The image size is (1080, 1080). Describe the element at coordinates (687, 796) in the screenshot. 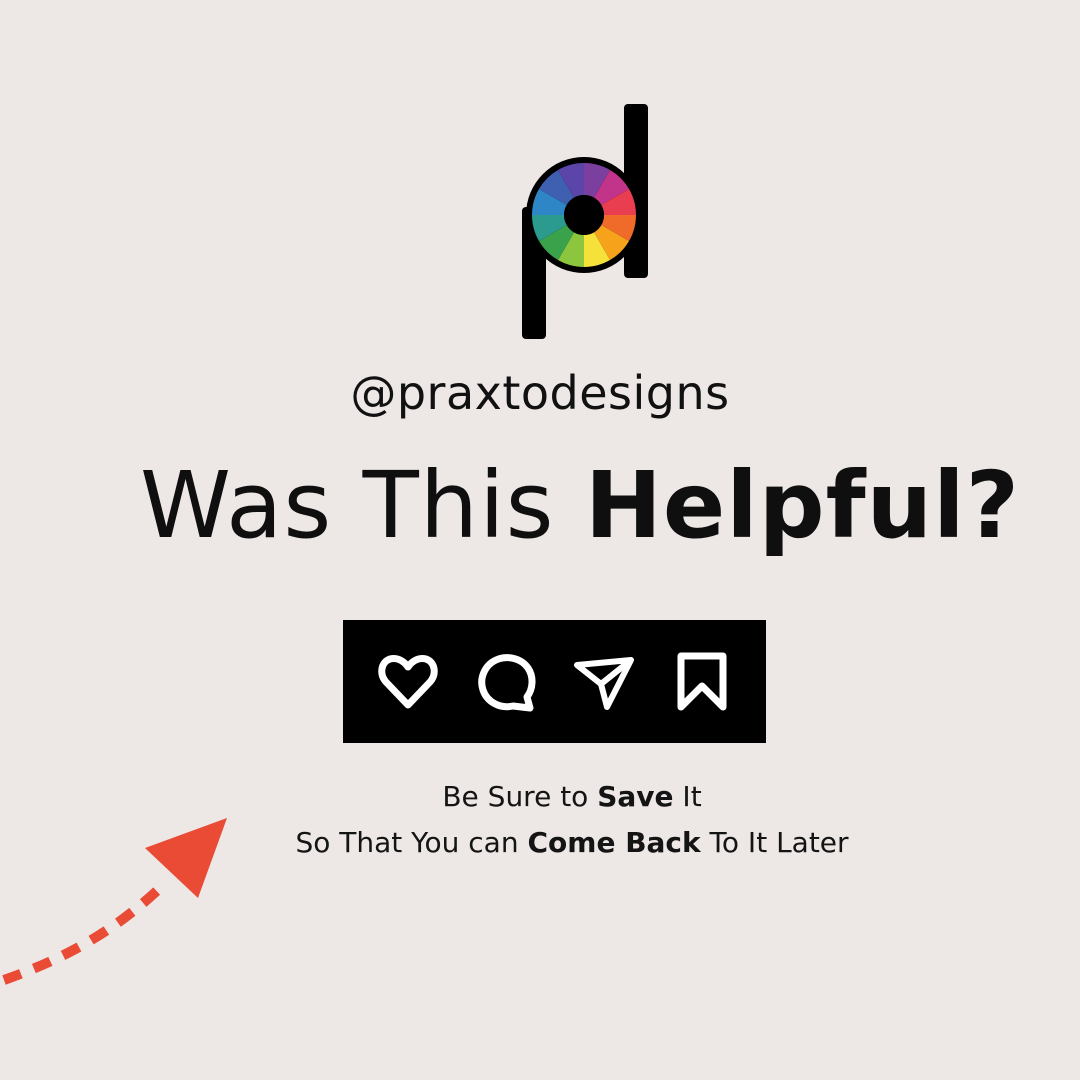

I see `cta-text: It` at that location.